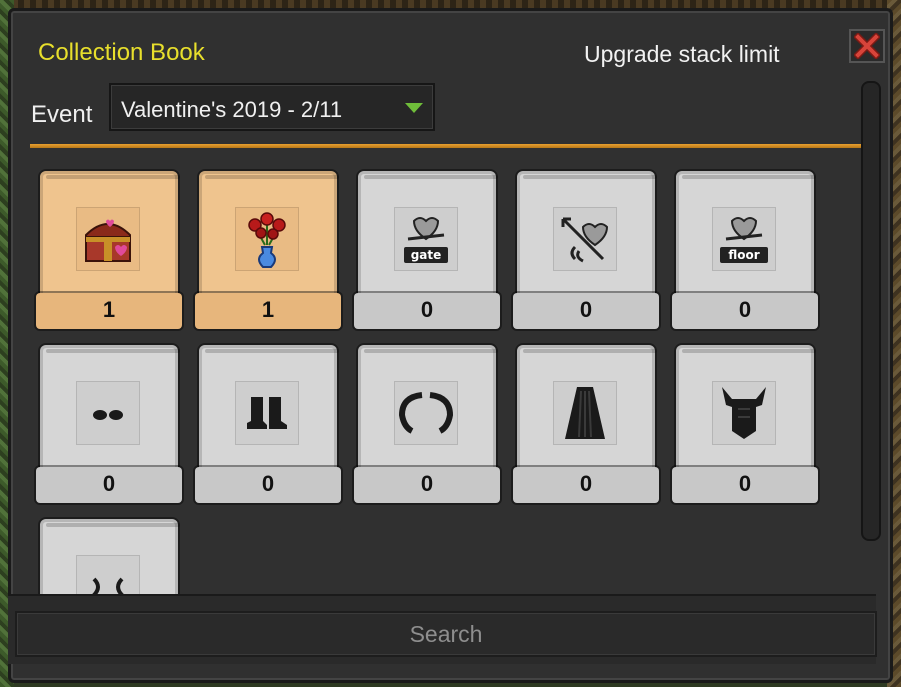  What do you see at coordinates (682, 54) in the screenshot?
I see `upgrade-stack-limit-button: Upgrade stack limit` at bounding box center [682, 54].